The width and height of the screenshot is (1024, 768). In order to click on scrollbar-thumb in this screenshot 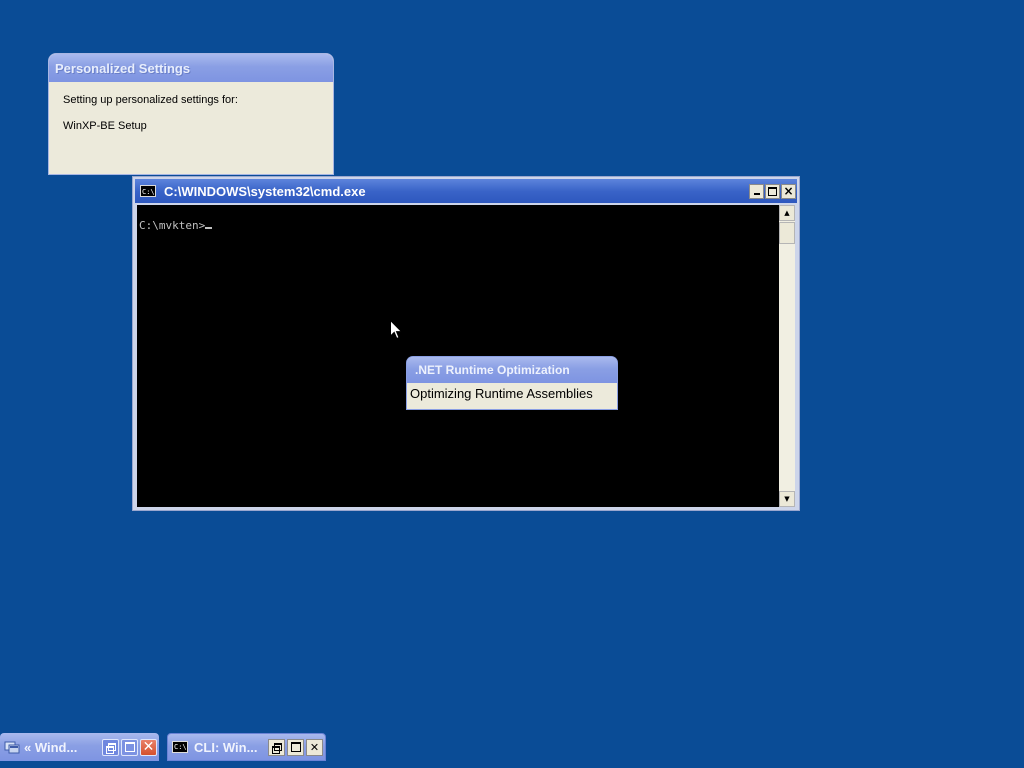, I will do `click(787, 233)`.